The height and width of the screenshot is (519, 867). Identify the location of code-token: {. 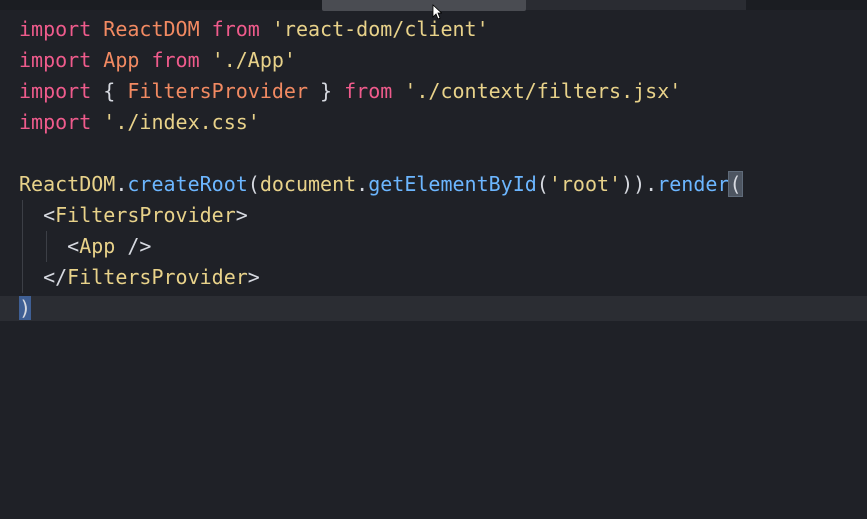
(109, 91).